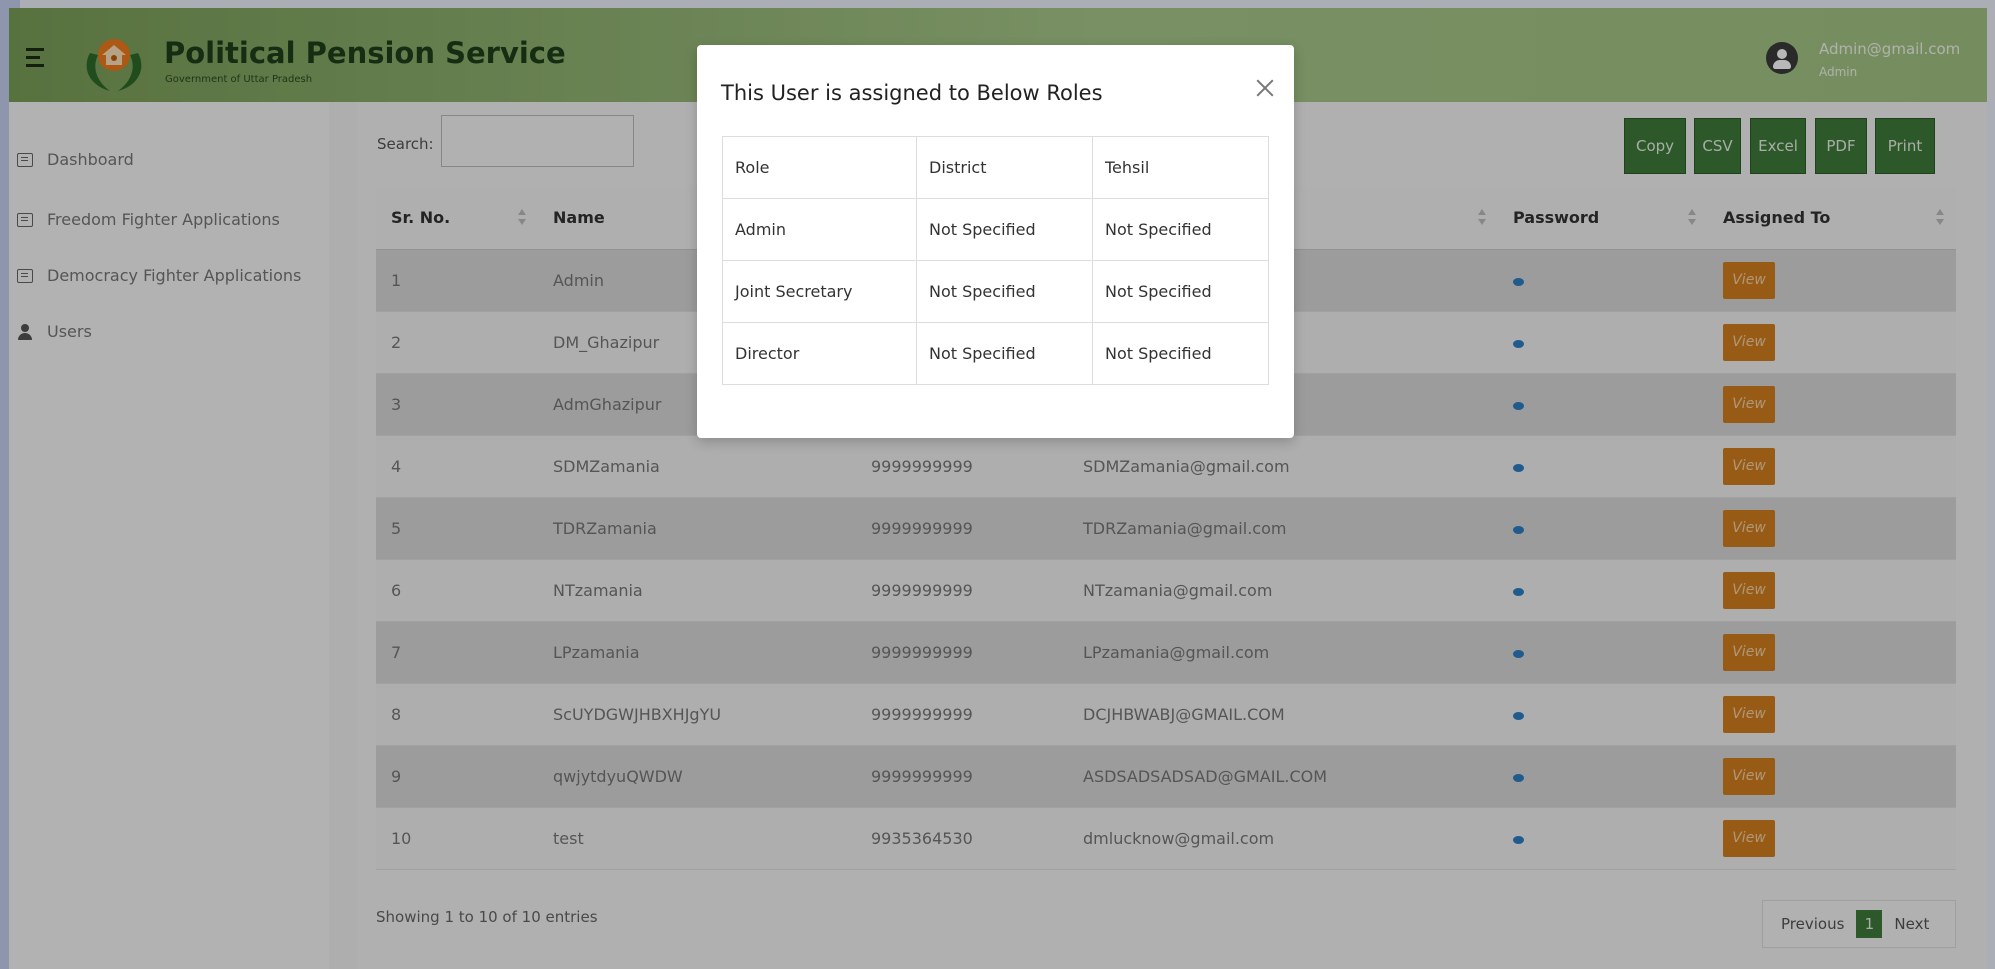 This screenshot has width=1995, height=969. What do you see at coordinates (819, 229) in the screenshot?
I see `role-cell: Admin` at bounding box center [819, 229].